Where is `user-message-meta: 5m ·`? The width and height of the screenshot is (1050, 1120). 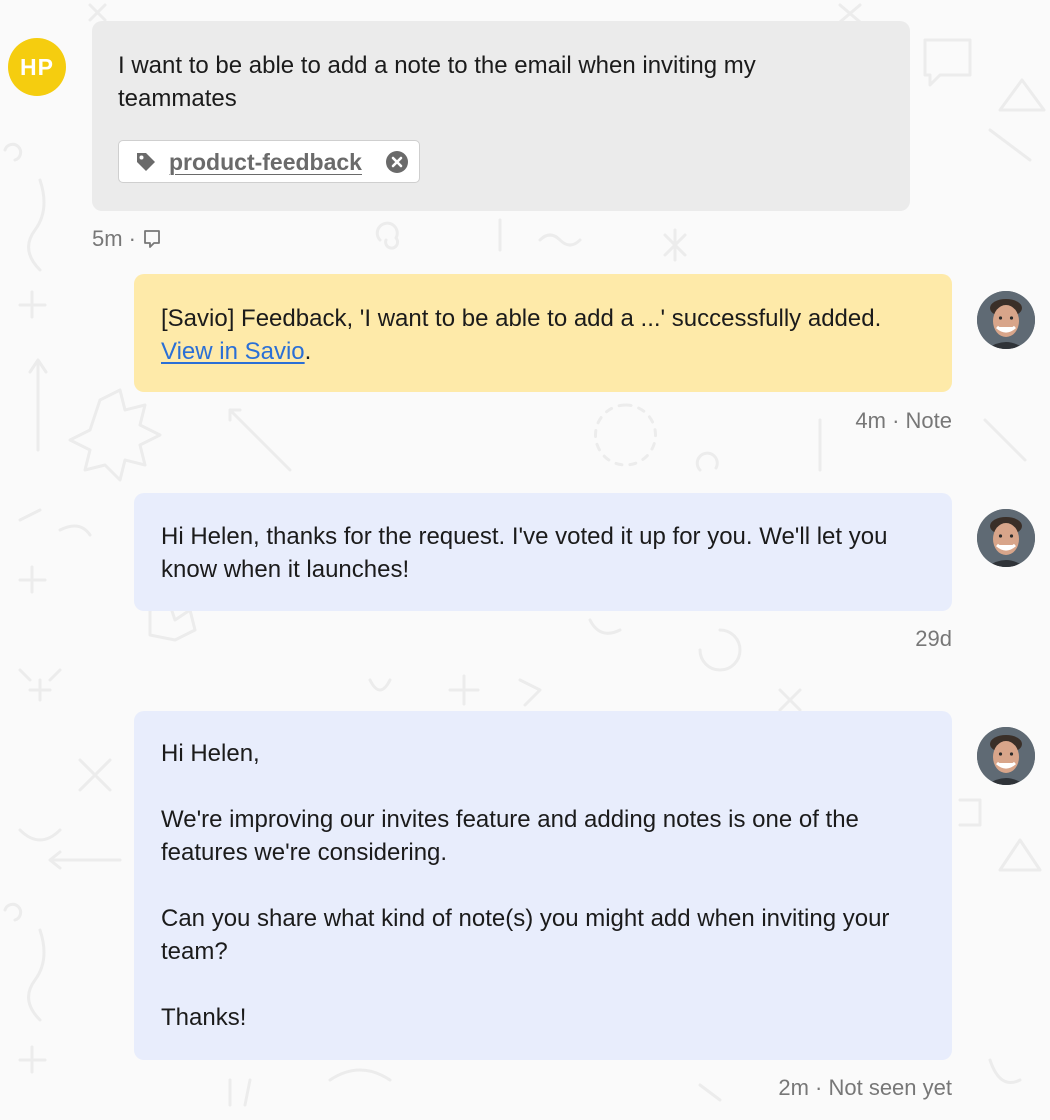 user-message-meta: 5m · is located at coordinates (127, 239).